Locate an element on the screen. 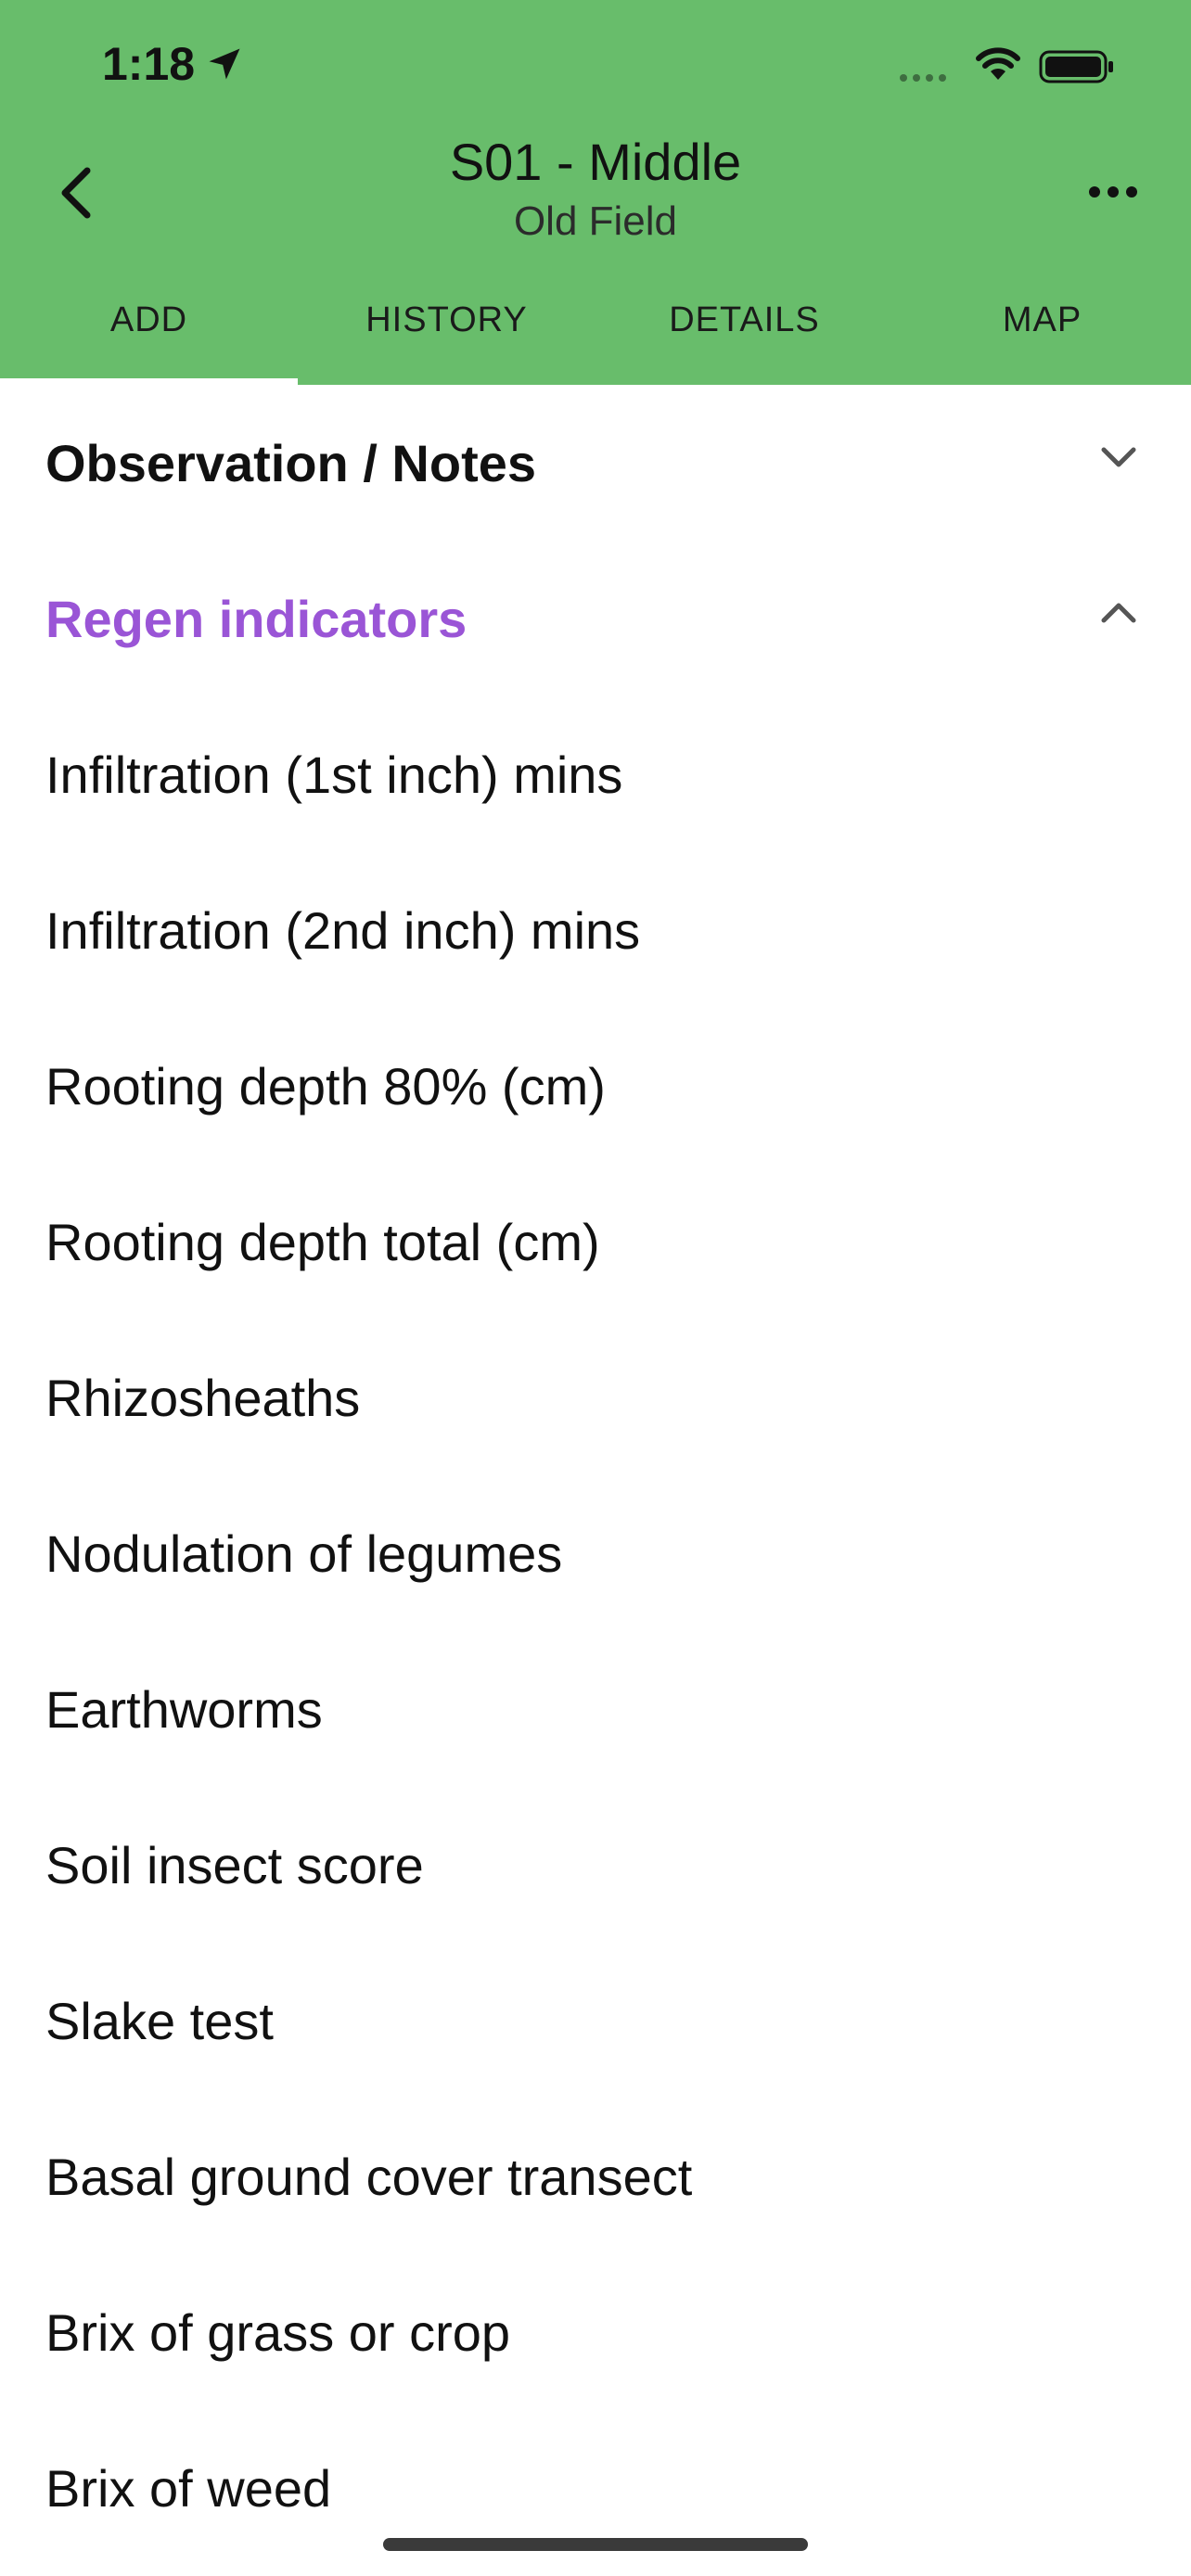 Image resolution: width=1191 pixels, height=2576 pixels. list-item: Soil insect score is located at coordinates (595, 1865).